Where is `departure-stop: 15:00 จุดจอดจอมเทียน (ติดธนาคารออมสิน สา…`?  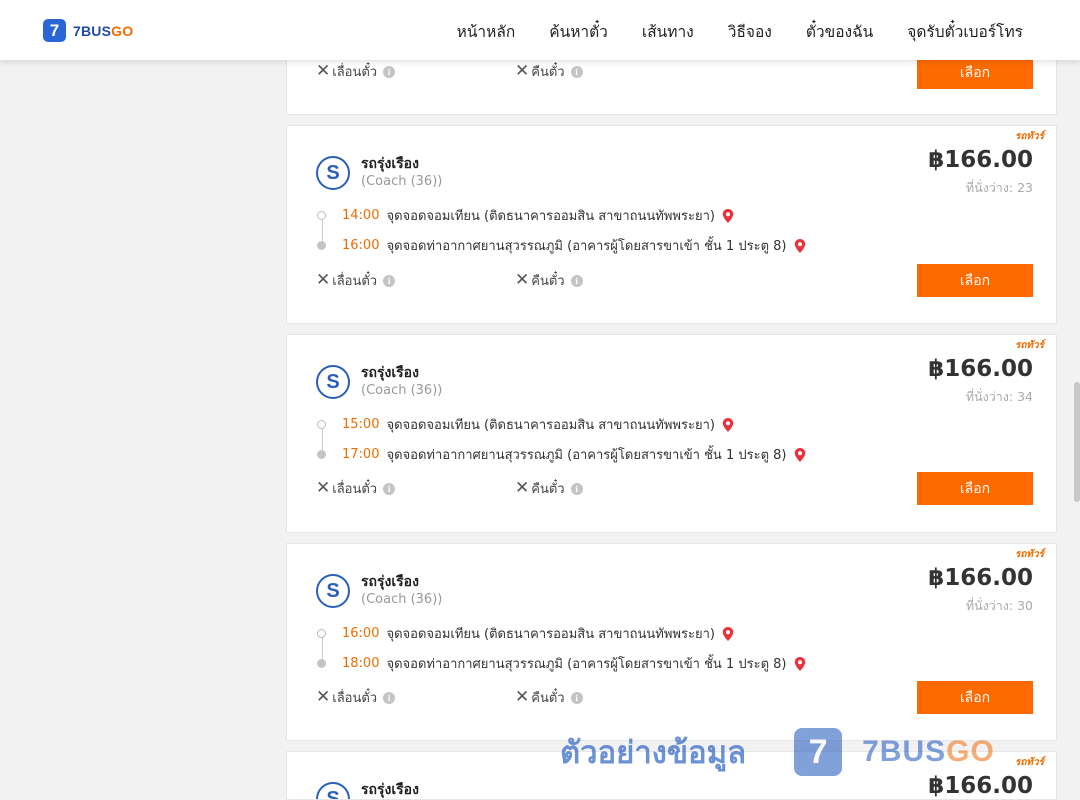
departure-stop: 15:00 จุดจอดจอมเทียน (ติดธนาคารออมสิน สา… is located at coordinates (525, 424).